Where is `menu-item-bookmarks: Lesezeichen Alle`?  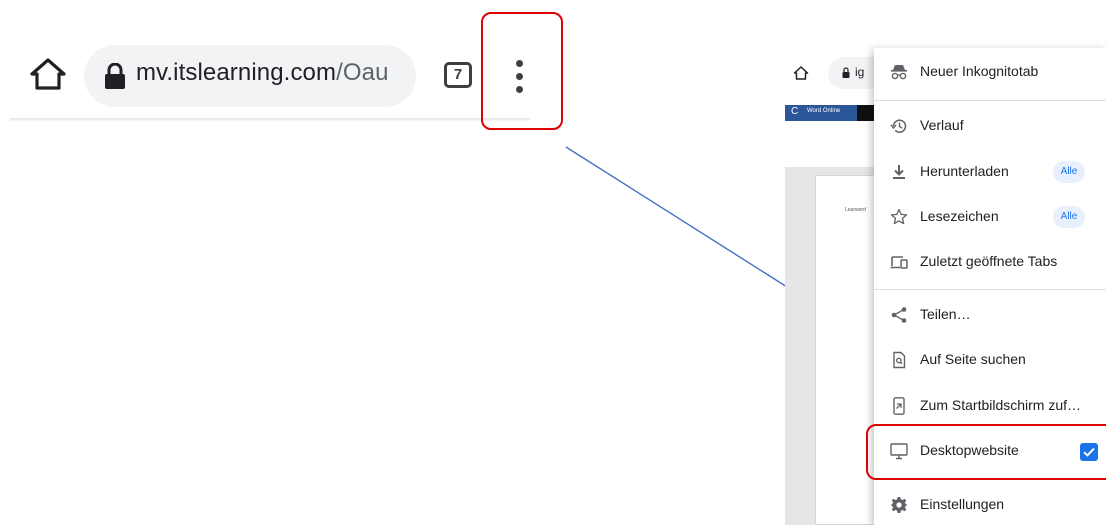
menu-item-bookmarks: Lesezeichen Alle is located at coordinates (990, 217).